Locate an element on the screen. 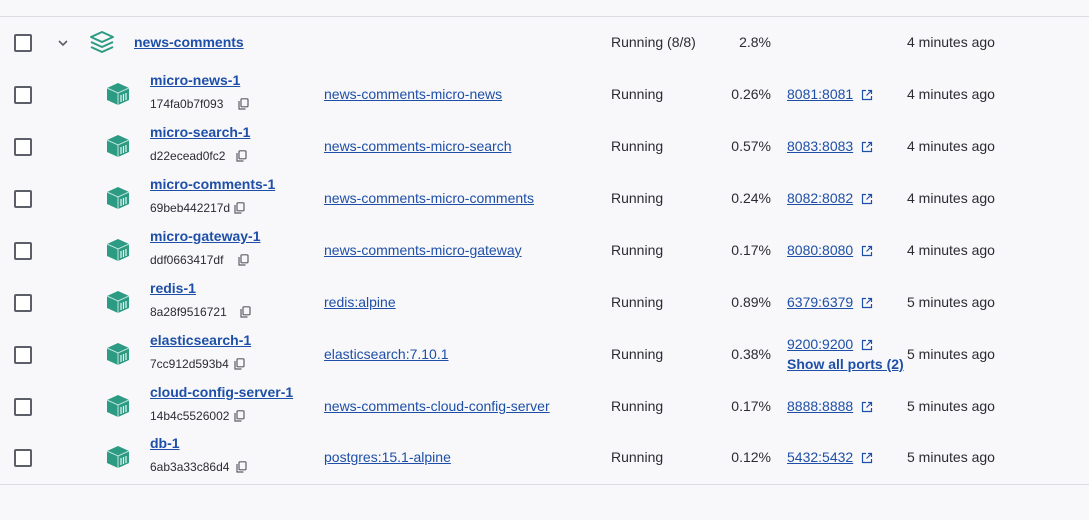  container-id: 14b4c5526002 is located at coordinates (190, 416).